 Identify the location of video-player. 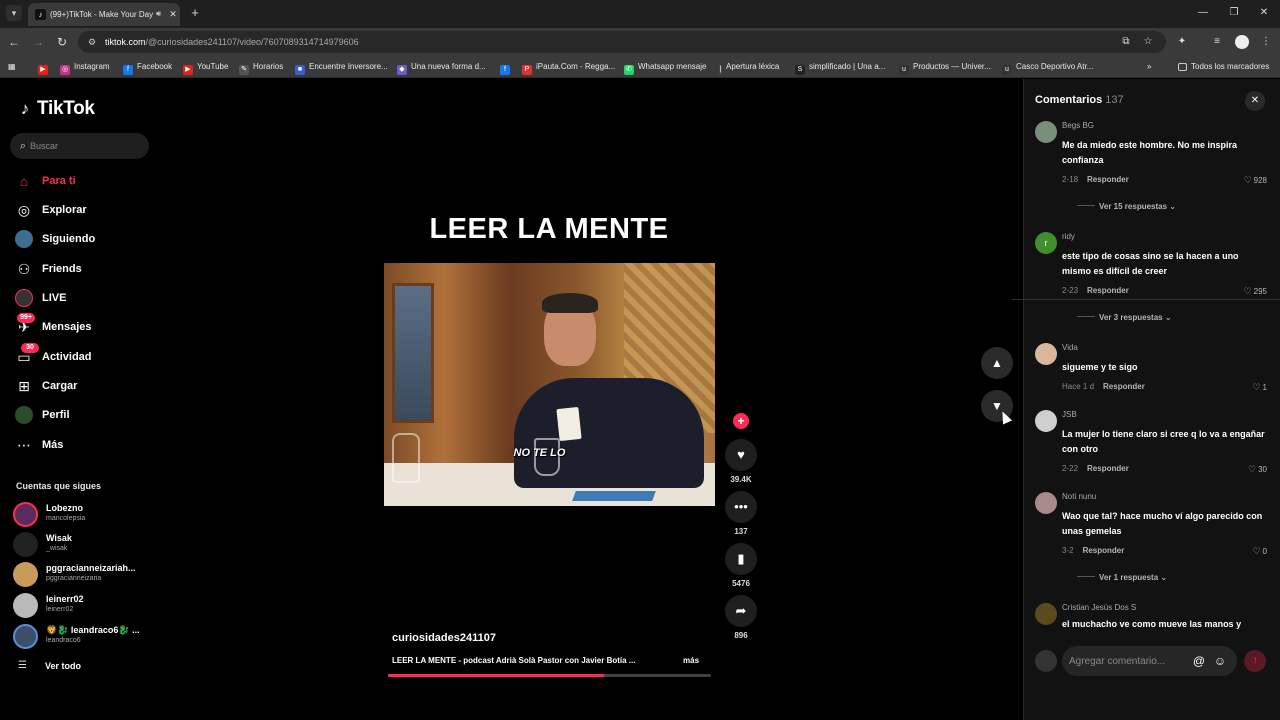
(549, 384).